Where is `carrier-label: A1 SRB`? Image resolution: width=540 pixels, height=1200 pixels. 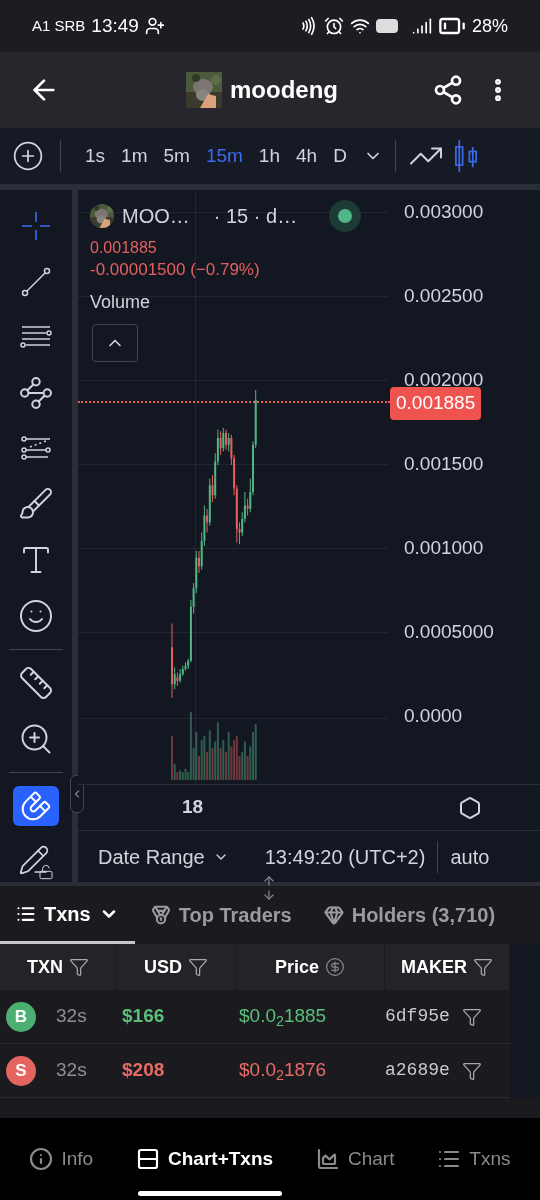 carrier-label: A1 SRB is located at coordinates (59, 25).